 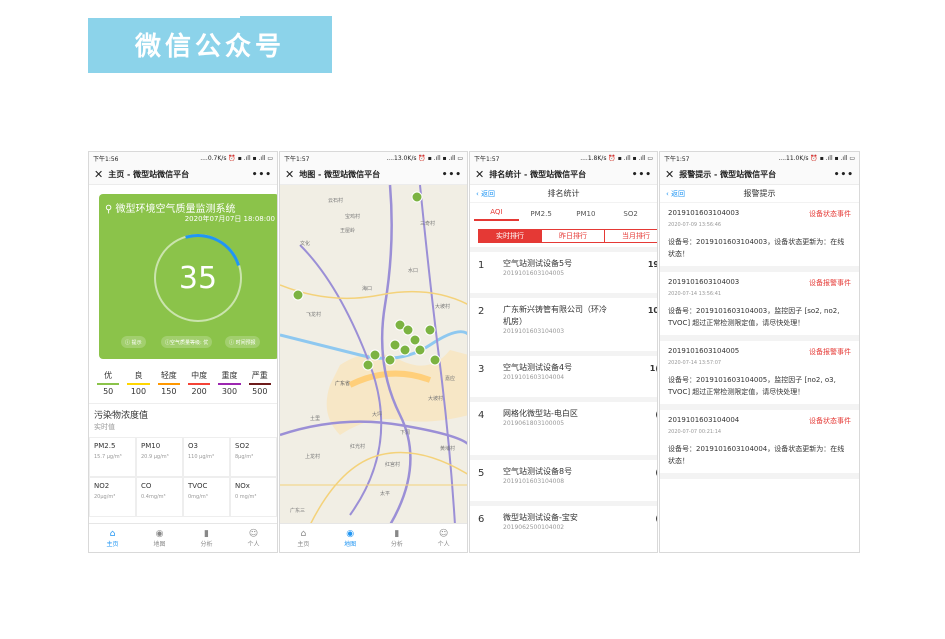 What do you see at coordinates (358, 447) in the screenshot?
I see `map-label: 红光村` at bounding box center [358, 447].